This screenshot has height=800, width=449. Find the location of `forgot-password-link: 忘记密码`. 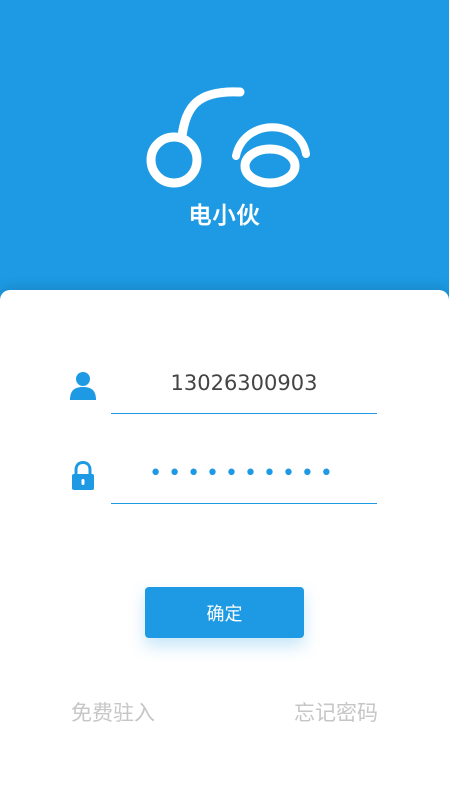

forgot-password-link: 忘记密码 is located at coordinates (336, 712).